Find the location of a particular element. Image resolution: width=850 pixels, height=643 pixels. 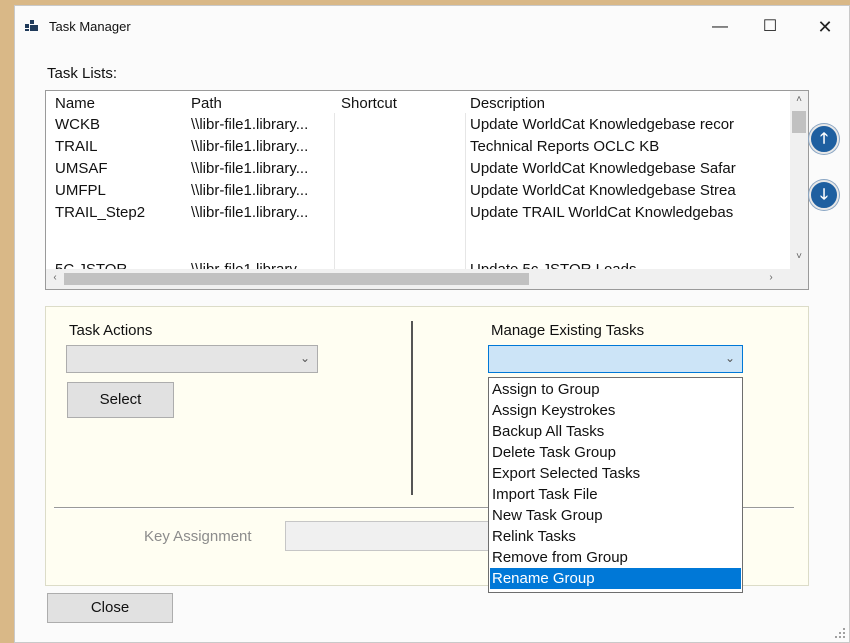

move-down-button: 🡓 is located at coordinates (824, 195).